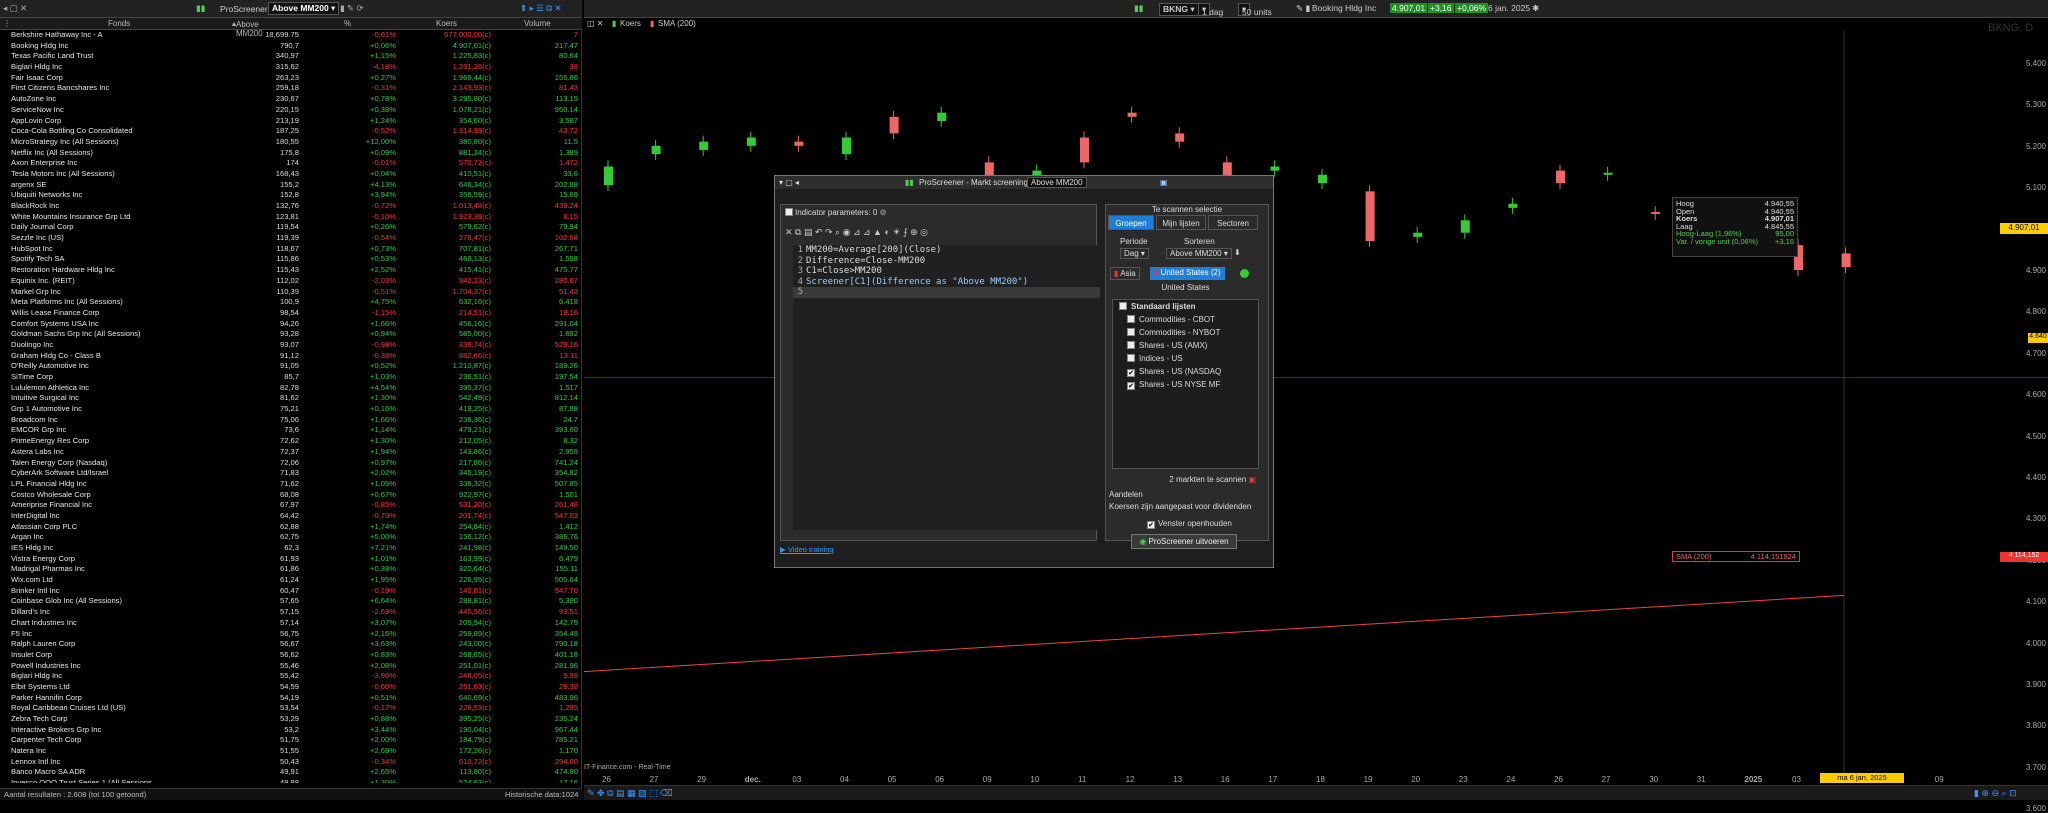 Image resolution: width=2048 pixels, height=813 pixels. I want to click on units-select: 50 units ▾, so click(1255, 10).